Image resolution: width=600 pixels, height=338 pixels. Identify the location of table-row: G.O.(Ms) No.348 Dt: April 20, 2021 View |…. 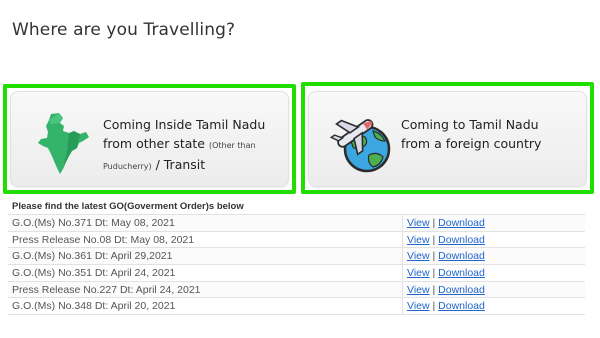
(296, 306).